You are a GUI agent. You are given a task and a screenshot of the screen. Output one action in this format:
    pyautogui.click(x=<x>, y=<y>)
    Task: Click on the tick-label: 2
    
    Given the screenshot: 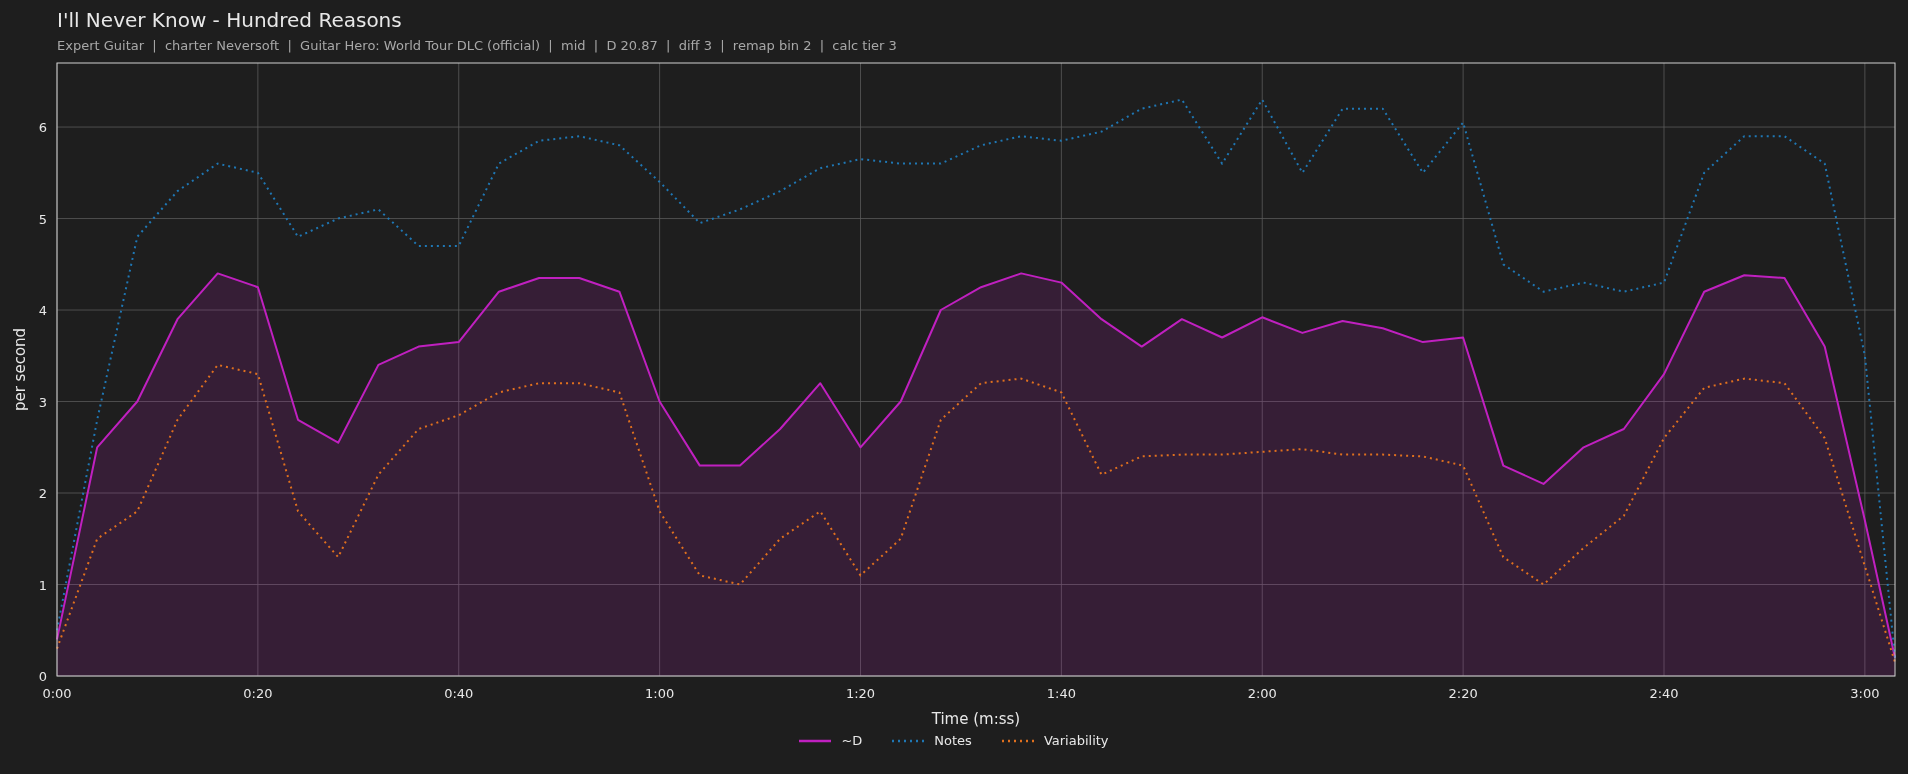 What is the action you would take?
    pyautogui.click(x=42, y=493)
    